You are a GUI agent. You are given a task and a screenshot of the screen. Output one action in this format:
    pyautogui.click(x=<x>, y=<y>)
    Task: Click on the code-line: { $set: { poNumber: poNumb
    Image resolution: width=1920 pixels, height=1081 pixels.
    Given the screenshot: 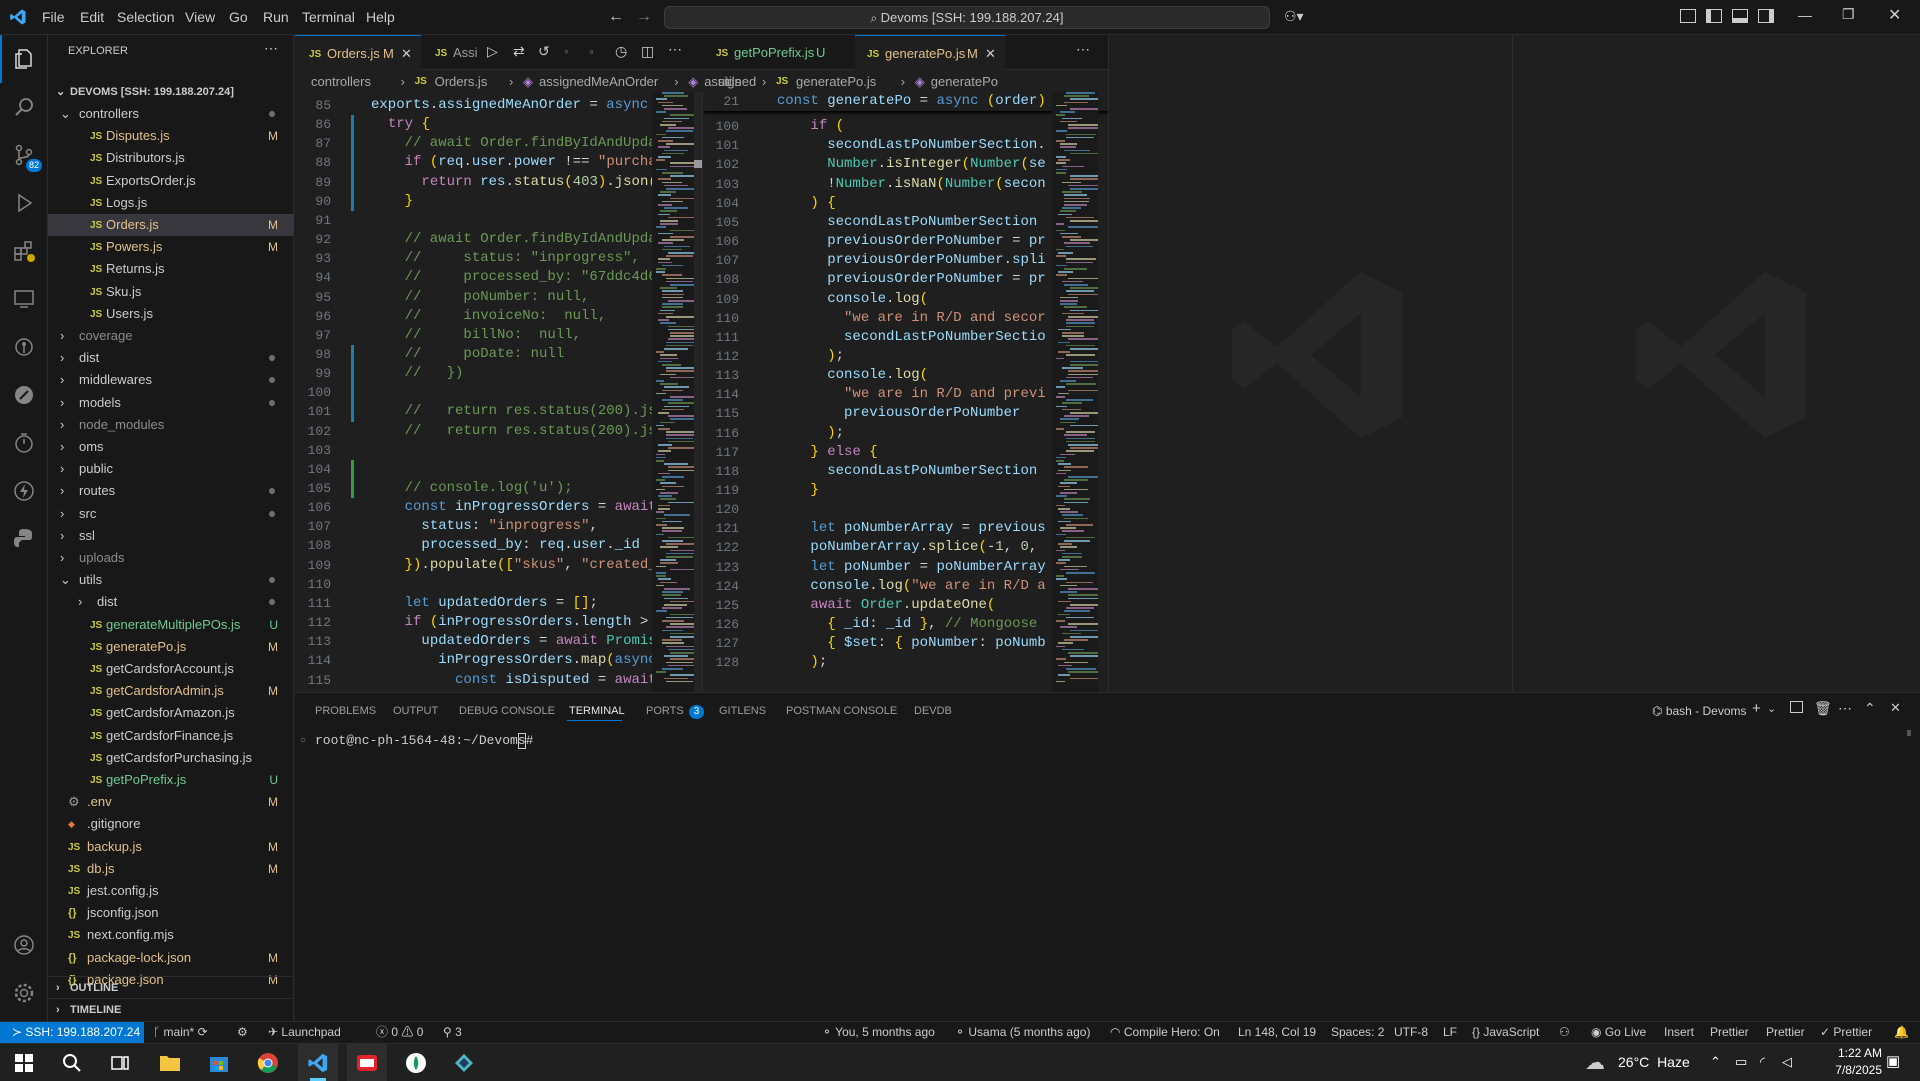 What is the action you would take?
    pyautogui.click(x=905, y=643)
    